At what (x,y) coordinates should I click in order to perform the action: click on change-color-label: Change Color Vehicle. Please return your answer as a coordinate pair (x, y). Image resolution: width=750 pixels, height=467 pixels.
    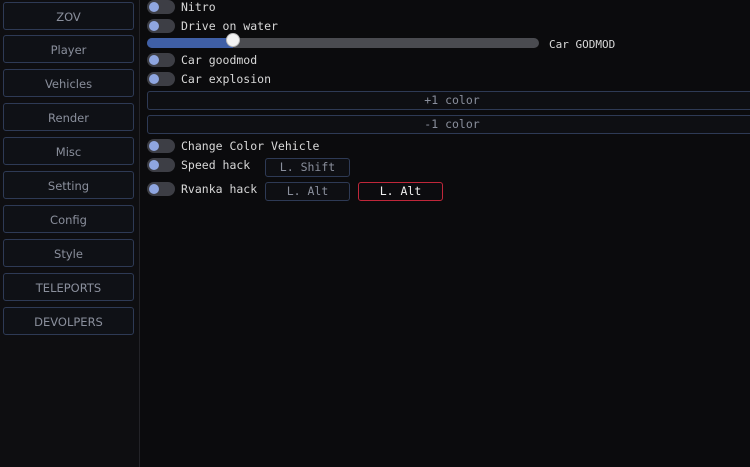
    Looking at the image, I should click on (250, 146).